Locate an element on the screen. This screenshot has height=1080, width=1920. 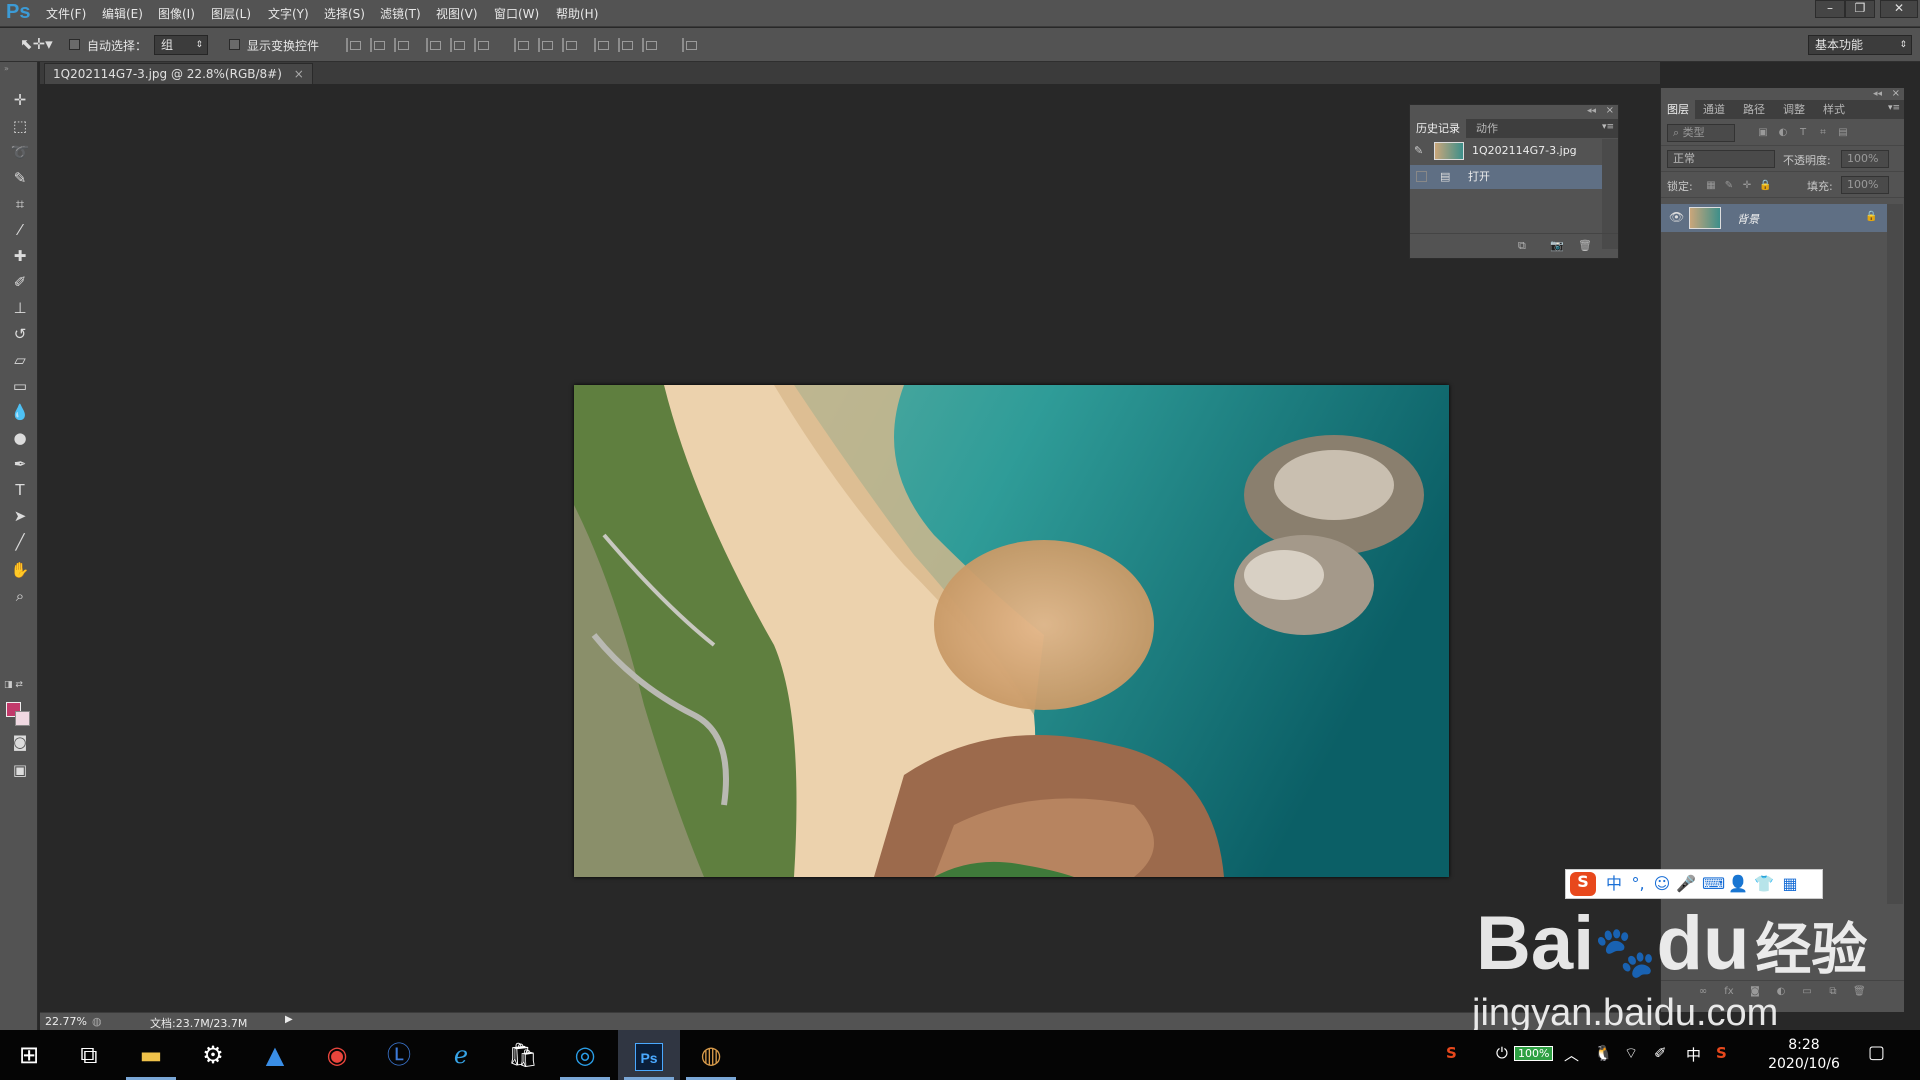
eraser-tool-icon: ▱ is located at coordinates (20, 360).